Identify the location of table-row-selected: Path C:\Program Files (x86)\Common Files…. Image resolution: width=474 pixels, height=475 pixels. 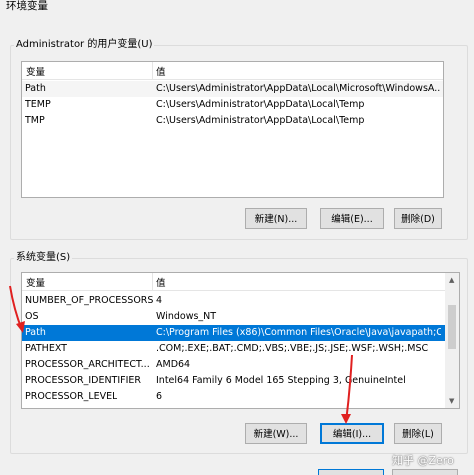
(233, 333).